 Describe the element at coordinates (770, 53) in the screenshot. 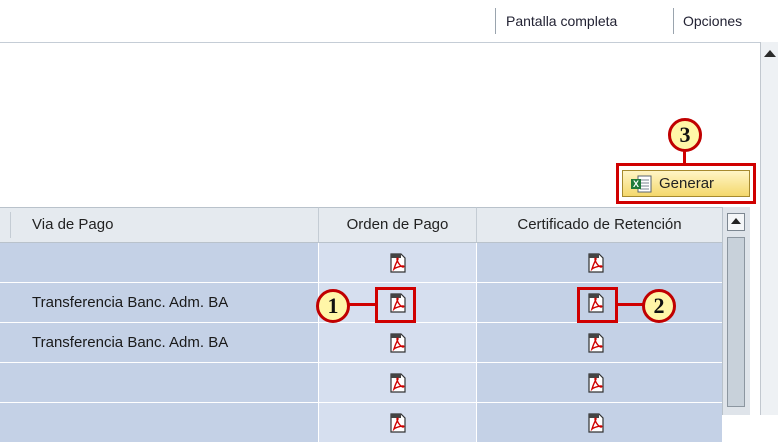

I see `scroll-up-icon` at that location.